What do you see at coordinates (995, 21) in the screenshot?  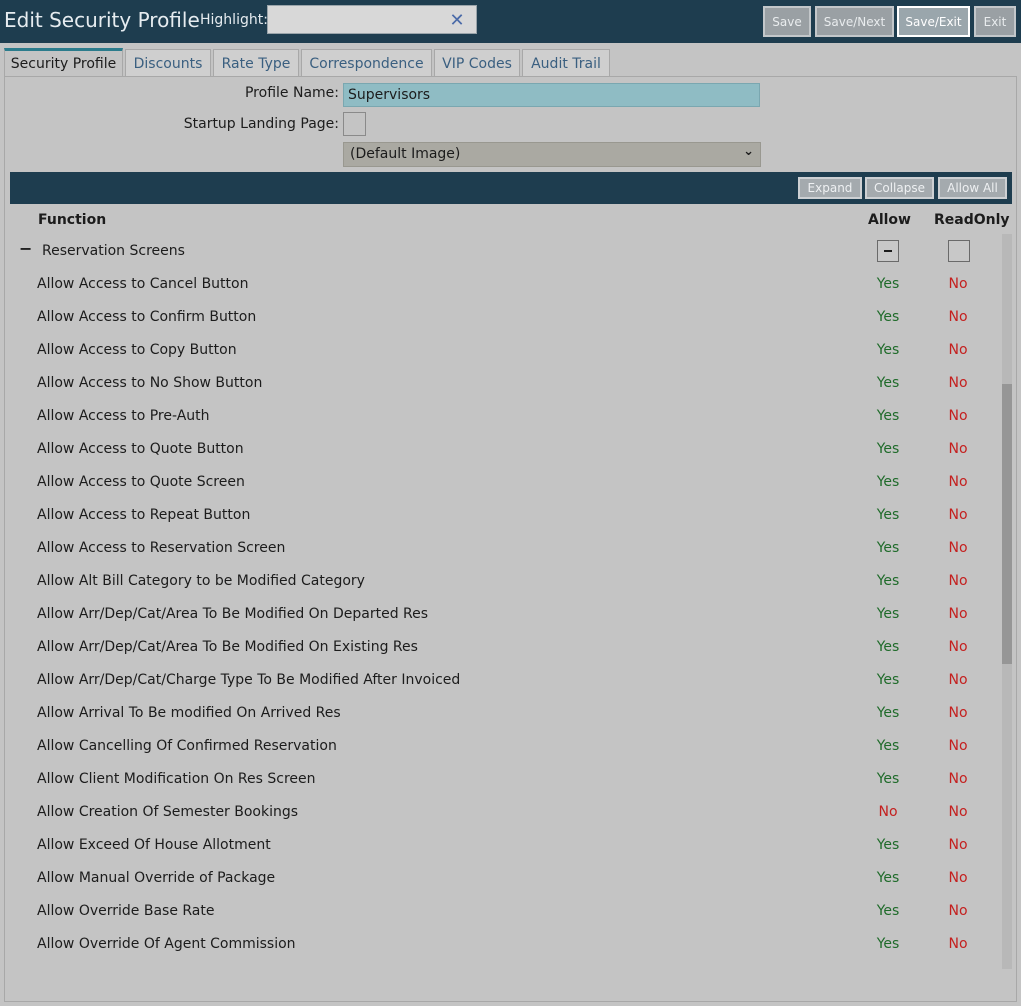 I see `exit-button: Exit` at bounding box center [995, 21].